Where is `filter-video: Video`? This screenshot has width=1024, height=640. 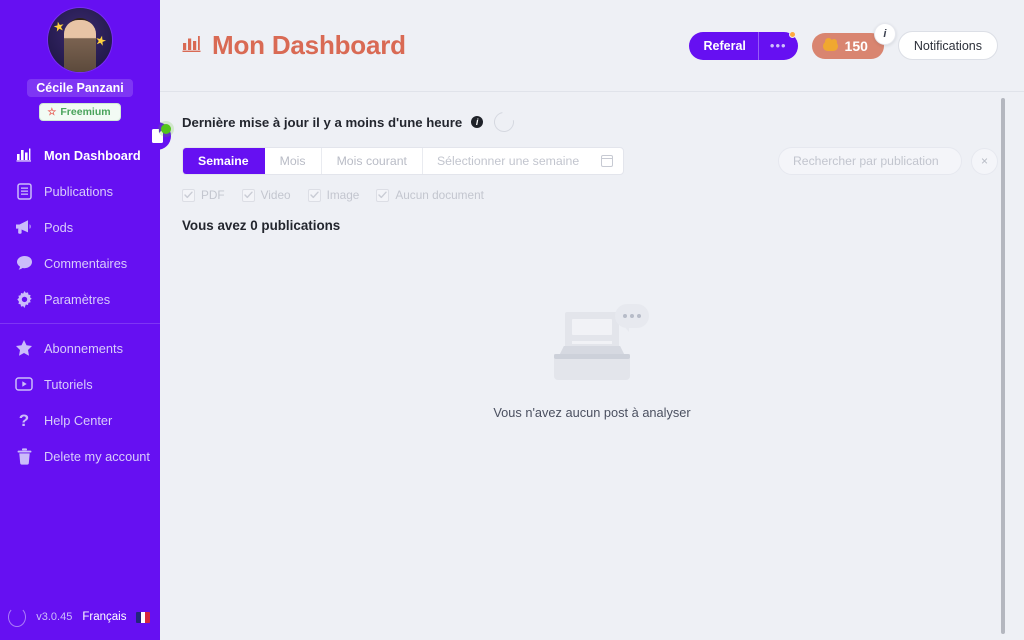 filter-video: Video is located at coordinates (266, 195).